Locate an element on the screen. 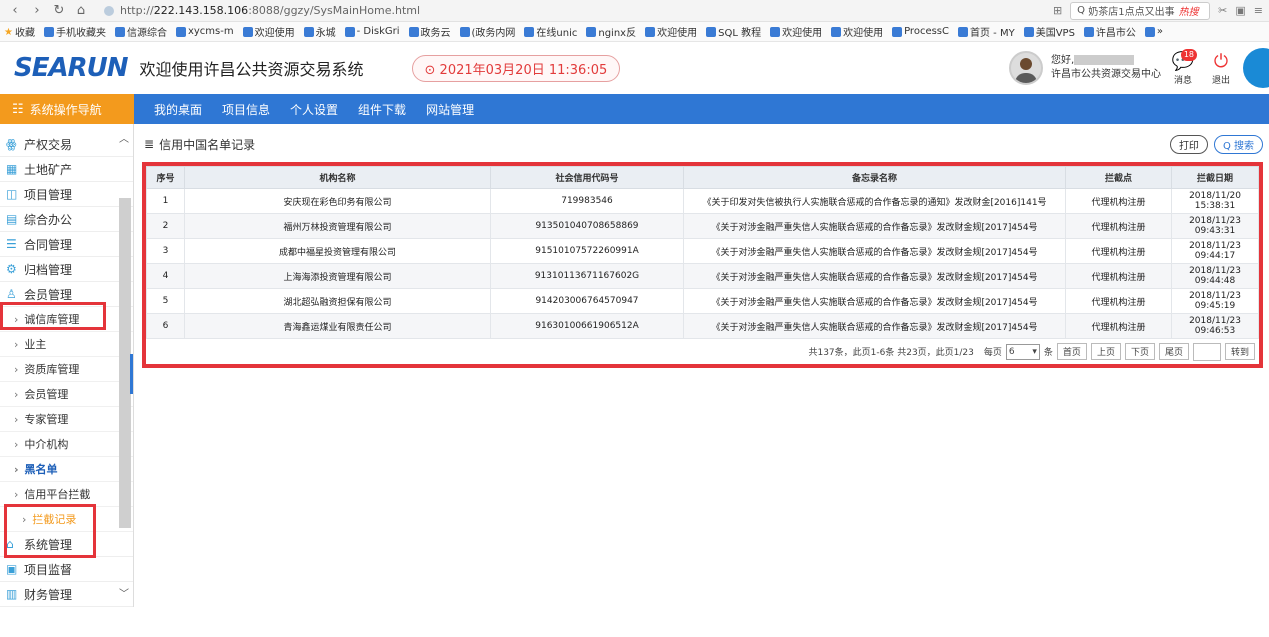 The image size is (1269, 637). bookmark-item: 手机收藏夹 is located at coordinates (74, 31).